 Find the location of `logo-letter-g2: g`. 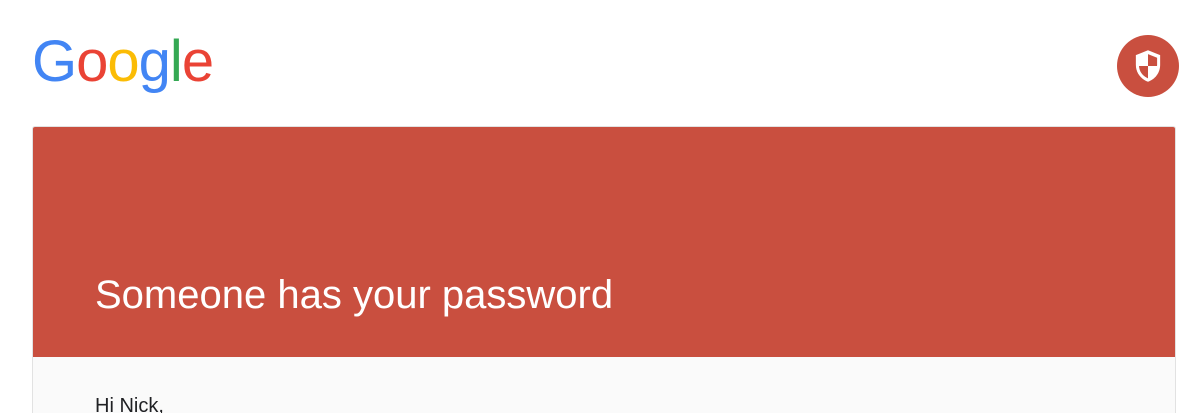

logo-letter-g2: g is located at coordinates (154, 61).